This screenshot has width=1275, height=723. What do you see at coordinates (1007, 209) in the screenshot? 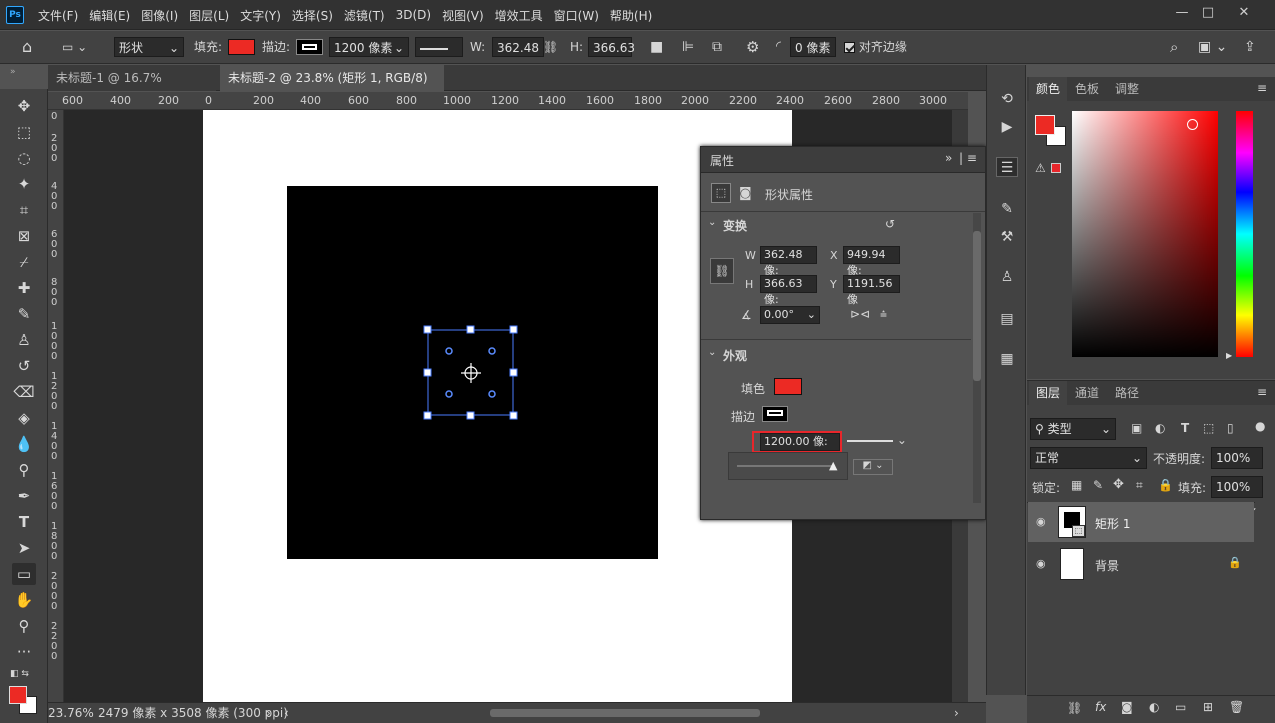
I see `brush-settings-icon: ✎` at bounding box center [1007, 209].